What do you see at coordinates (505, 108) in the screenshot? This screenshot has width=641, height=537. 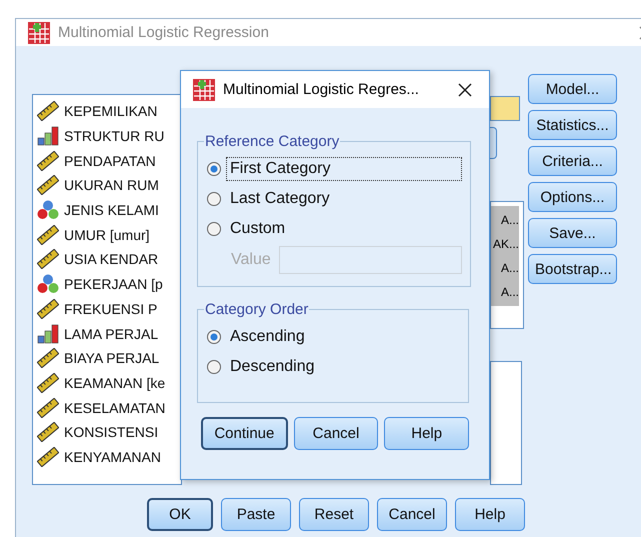 I see `dependent-field` at bounding box center [505, 108].